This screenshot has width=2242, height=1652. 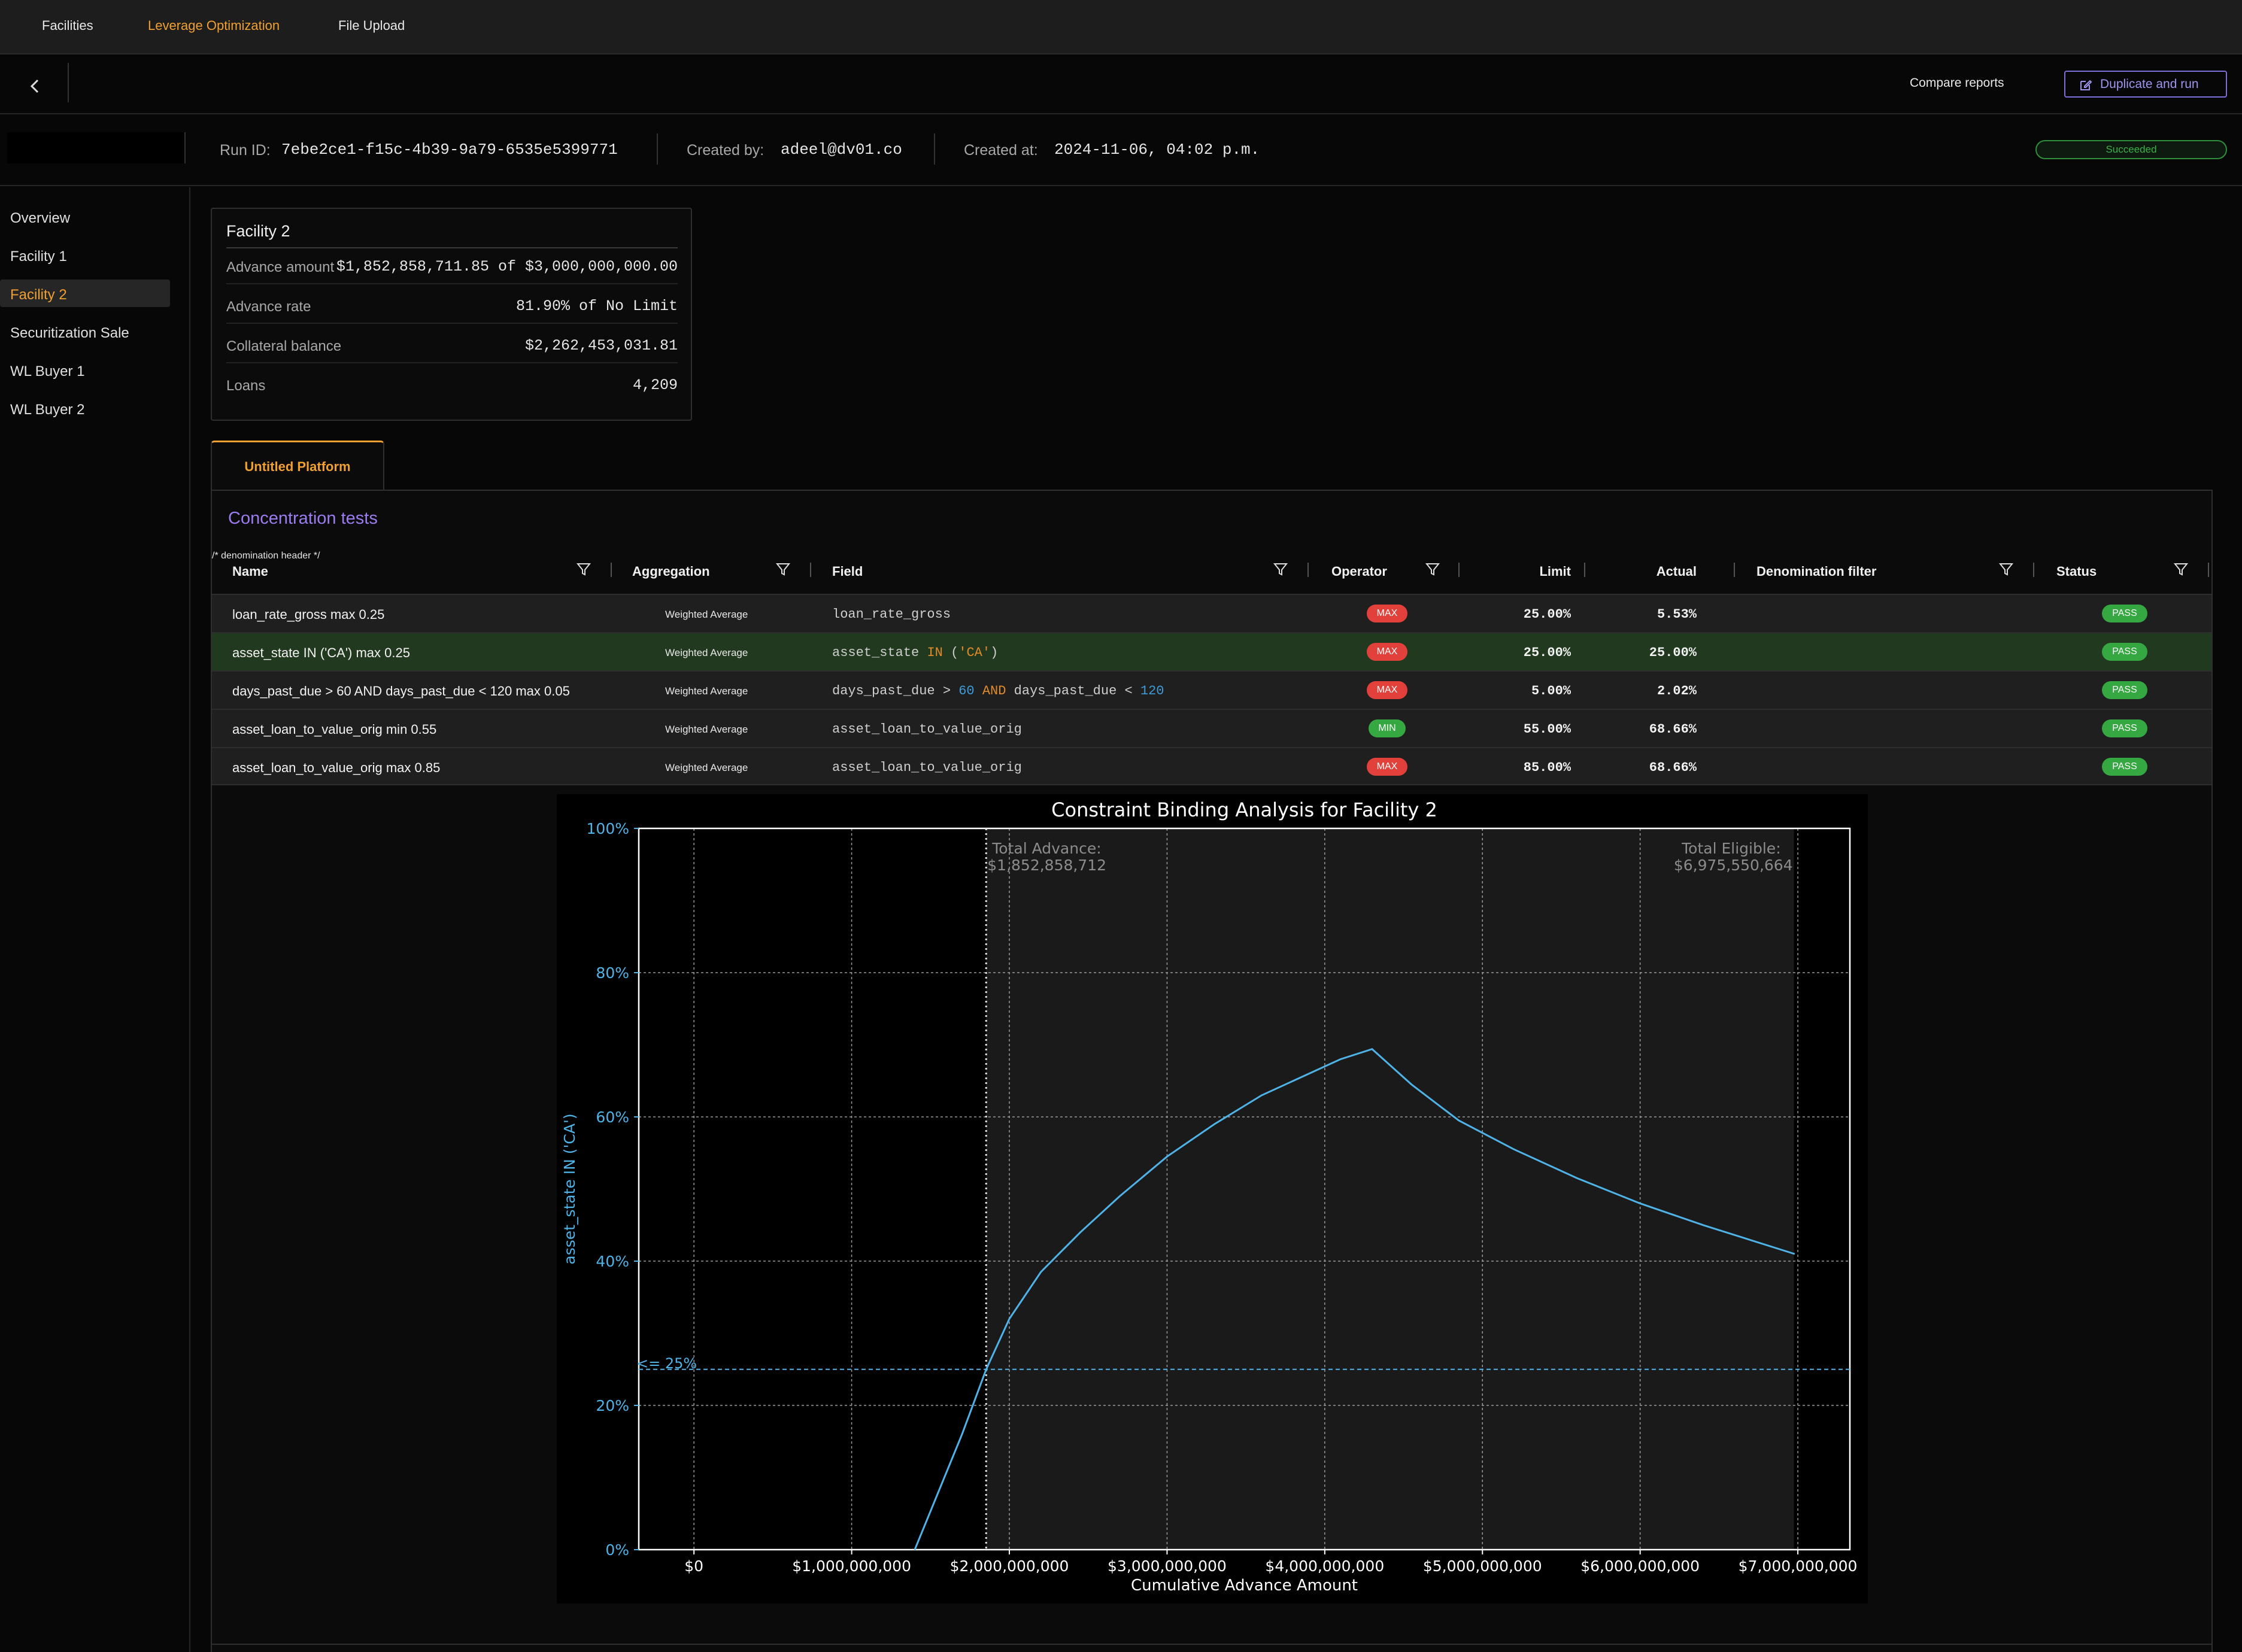 What do you see at coordinates (2145, 84) in the screenshot?
I see `duplicate-and-run-button: Duplicate and run` at bounding box center [2145, 84].